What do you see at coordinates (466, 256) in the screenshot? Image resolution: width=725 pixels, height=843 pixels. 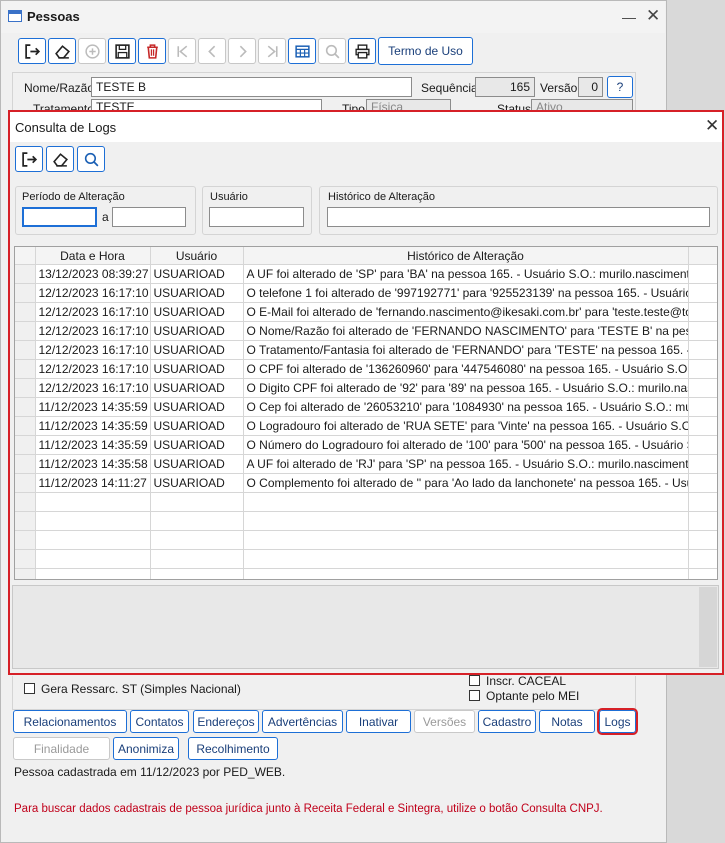 I see `column-header-history: Histórico de Alteração` at bounding box center [466, 256].